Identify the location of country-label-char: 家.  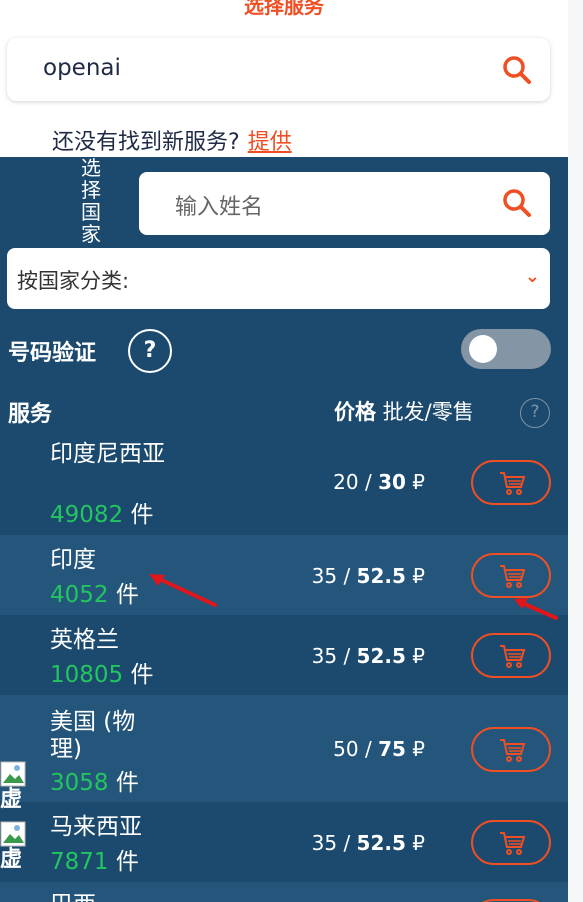
(91, 234).